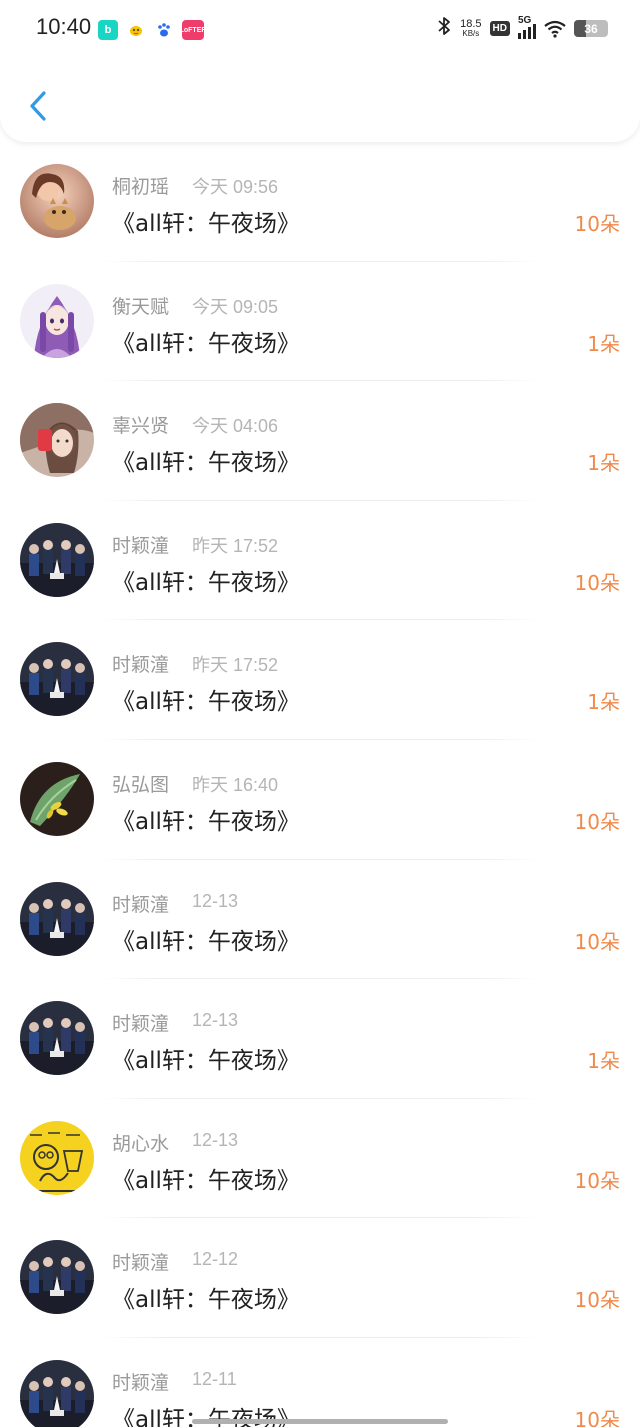  I want to click on timestamp: 今天 09:05, so click(235, 306).